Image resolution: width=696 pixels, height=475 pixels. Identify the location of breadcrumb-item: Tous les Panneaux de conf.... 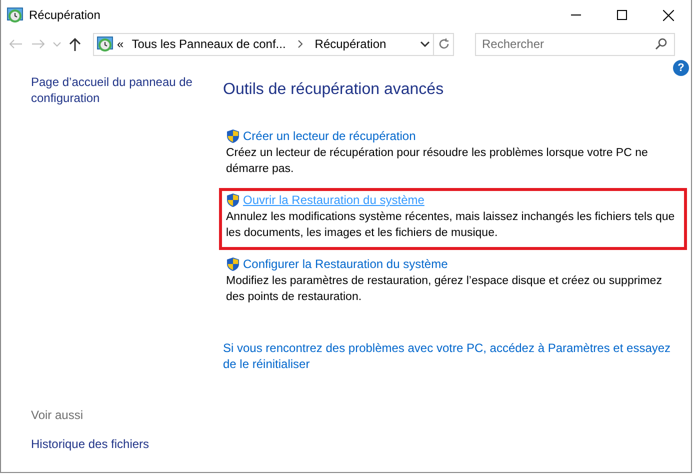
(209, 44).